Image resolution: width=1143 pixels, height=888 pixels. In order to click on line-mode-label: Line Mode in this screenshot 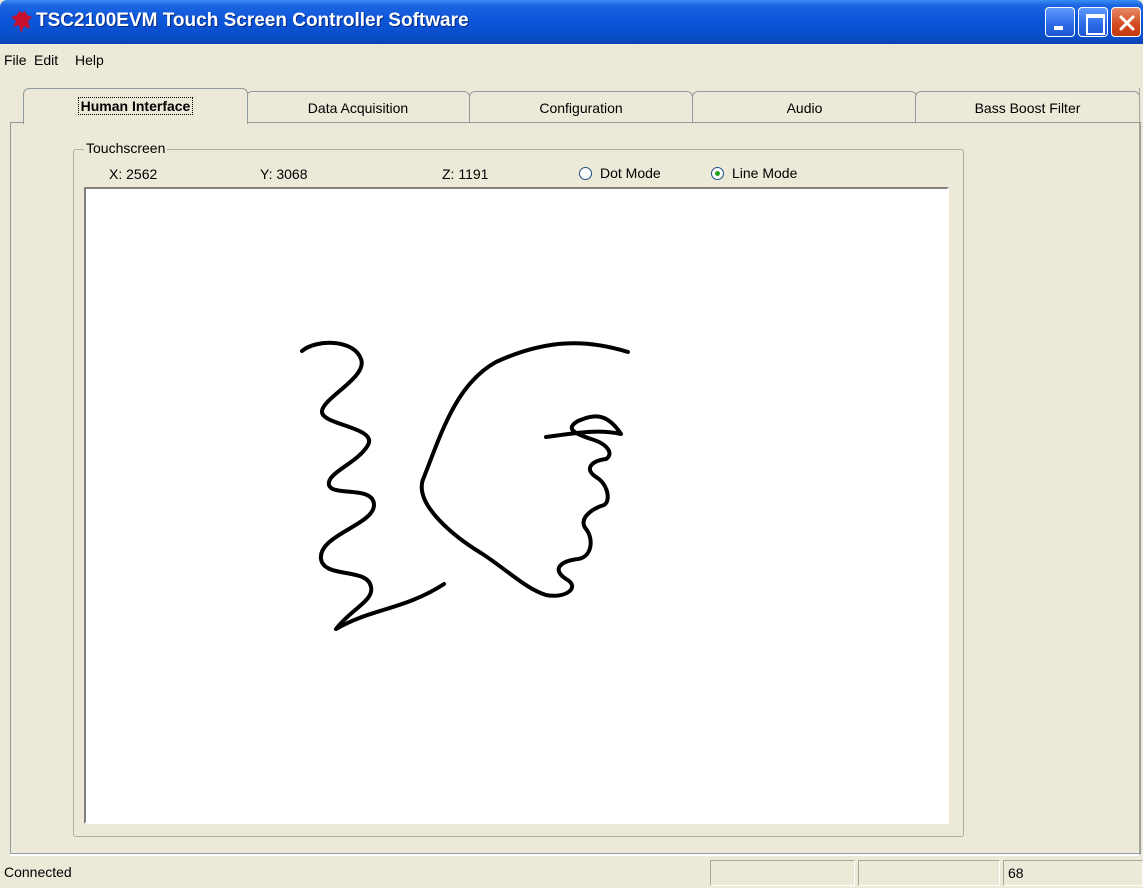, I will do `click(765, 173)`.